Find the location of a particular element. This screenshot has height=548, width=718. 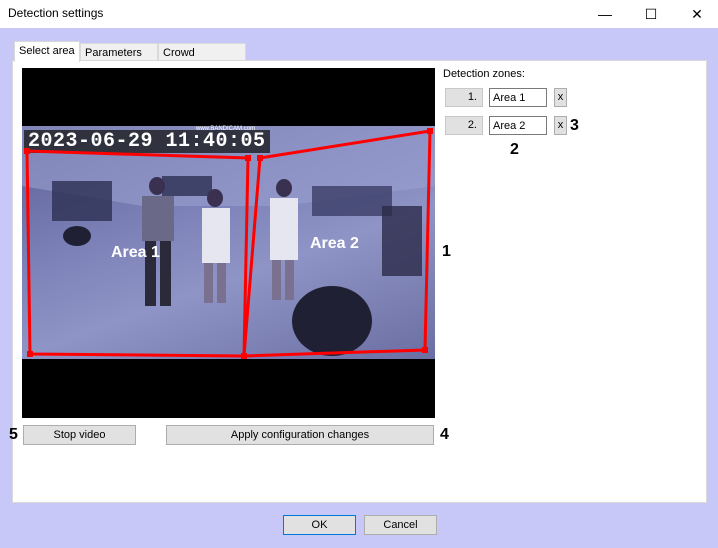

zone-select-button-1: 1. is located at coordinates (464, 97).